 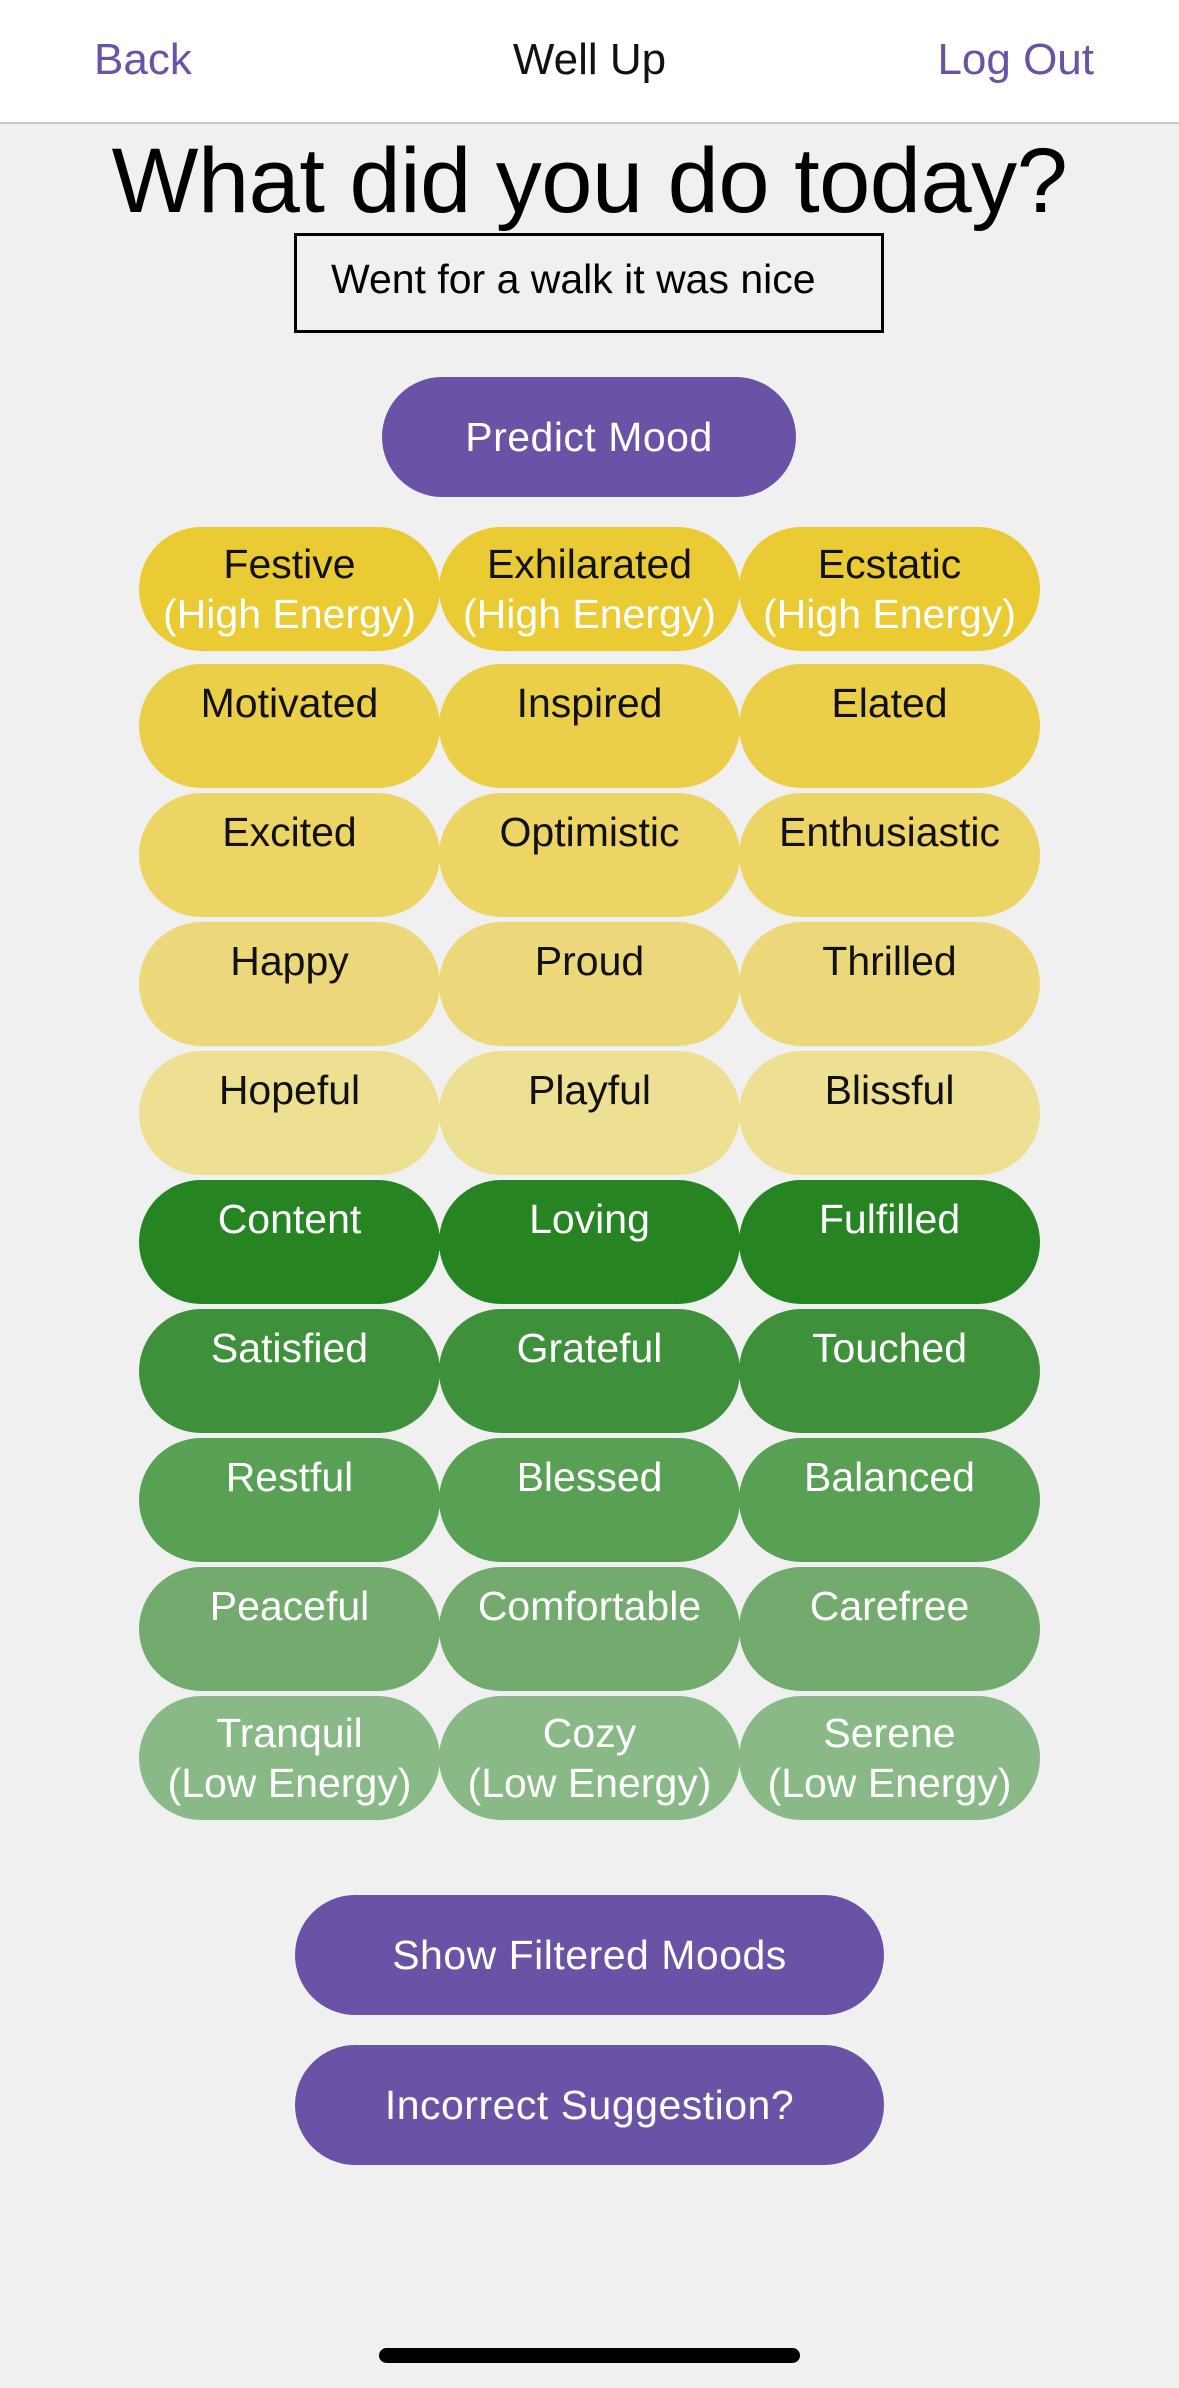 I want to click on mood-row: Motivated Inspired Elated, so click(x=589, y=728).